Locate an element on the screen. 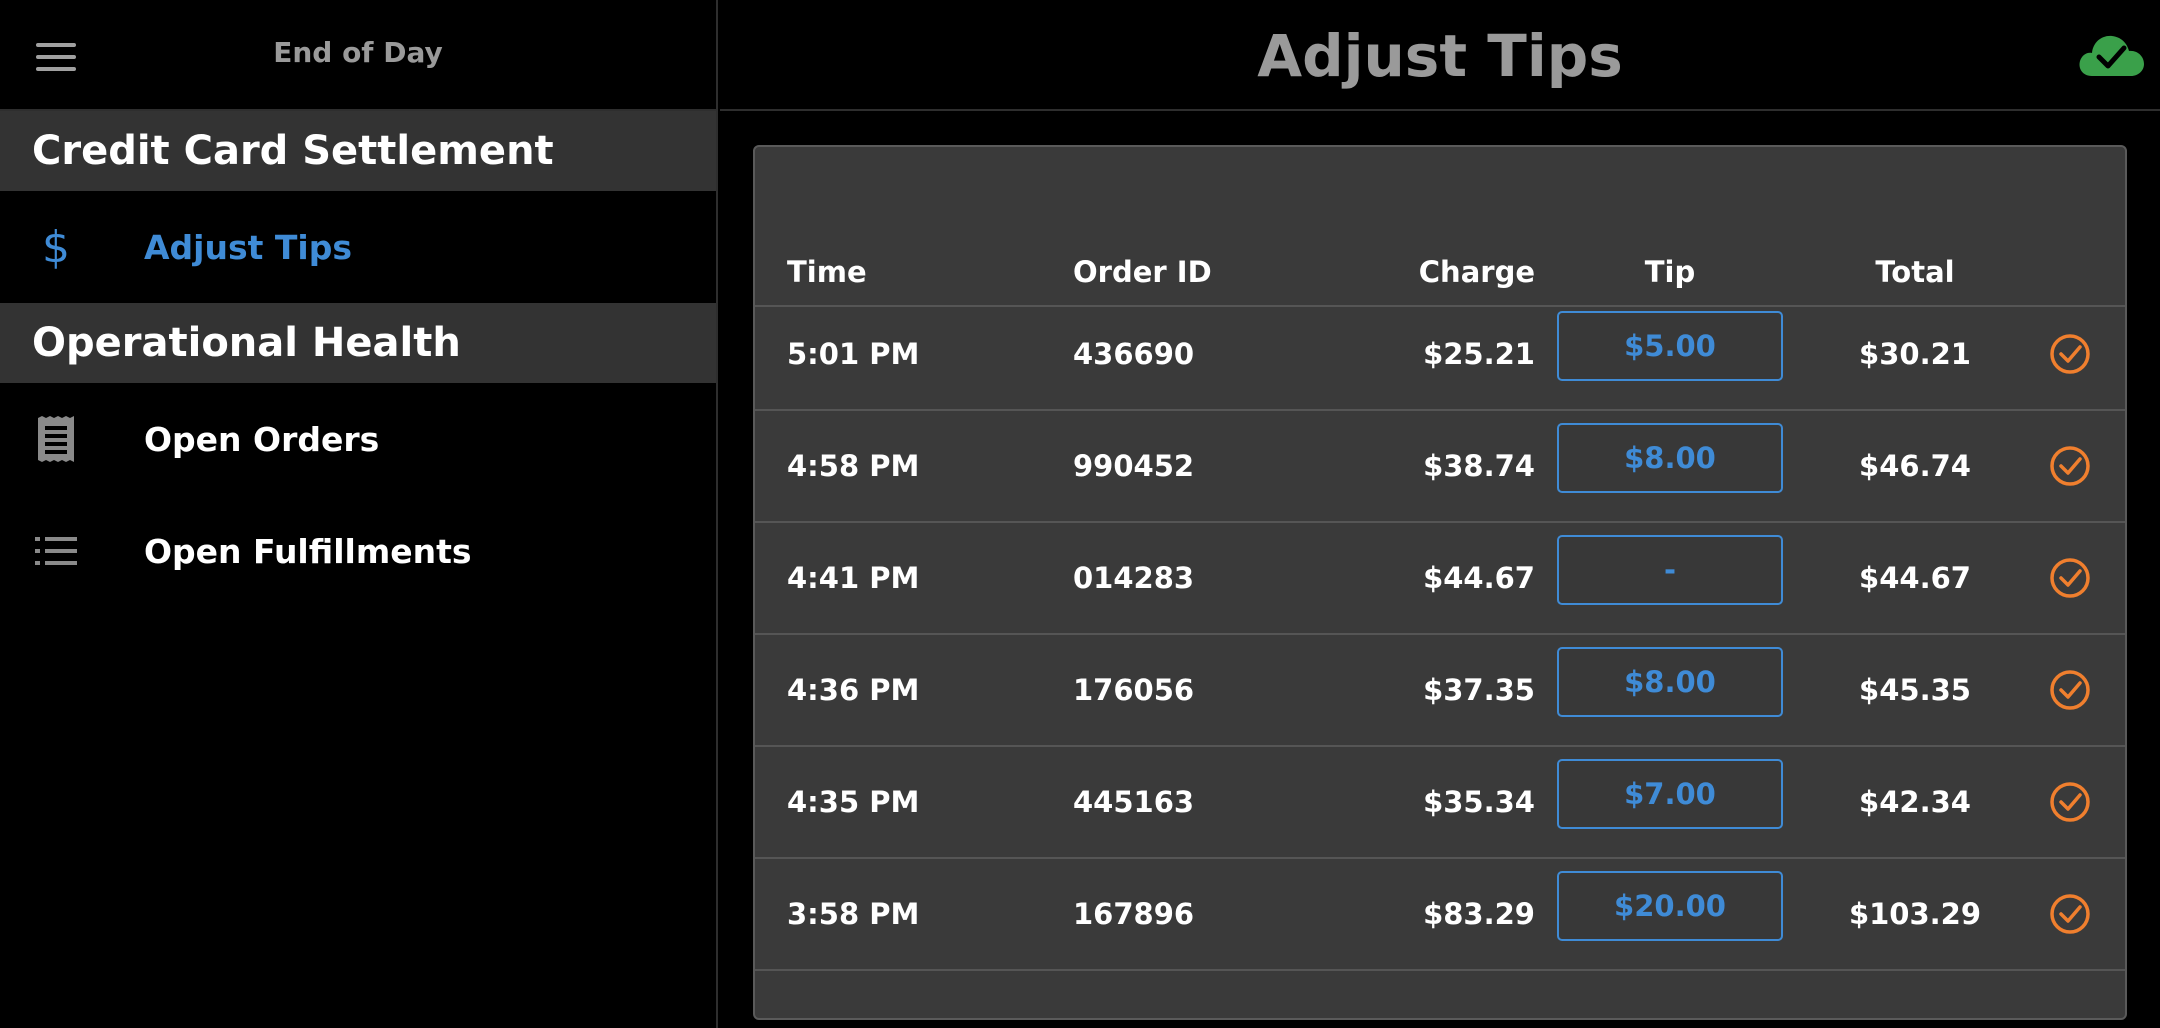 This screenshot has width=2160, height=1028. total-cell: $46.74 is located at coordinates (1915, 466).